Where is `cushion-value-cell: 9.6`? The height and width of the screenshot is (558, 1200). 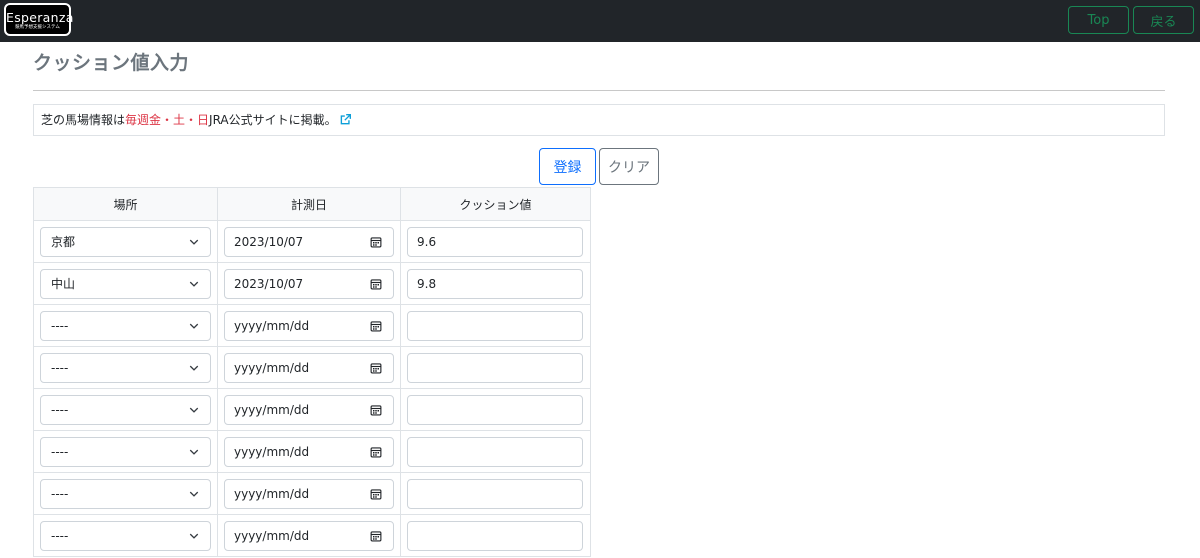
cushion-value-cell: 9.6 is located at coordinates (495, 241).